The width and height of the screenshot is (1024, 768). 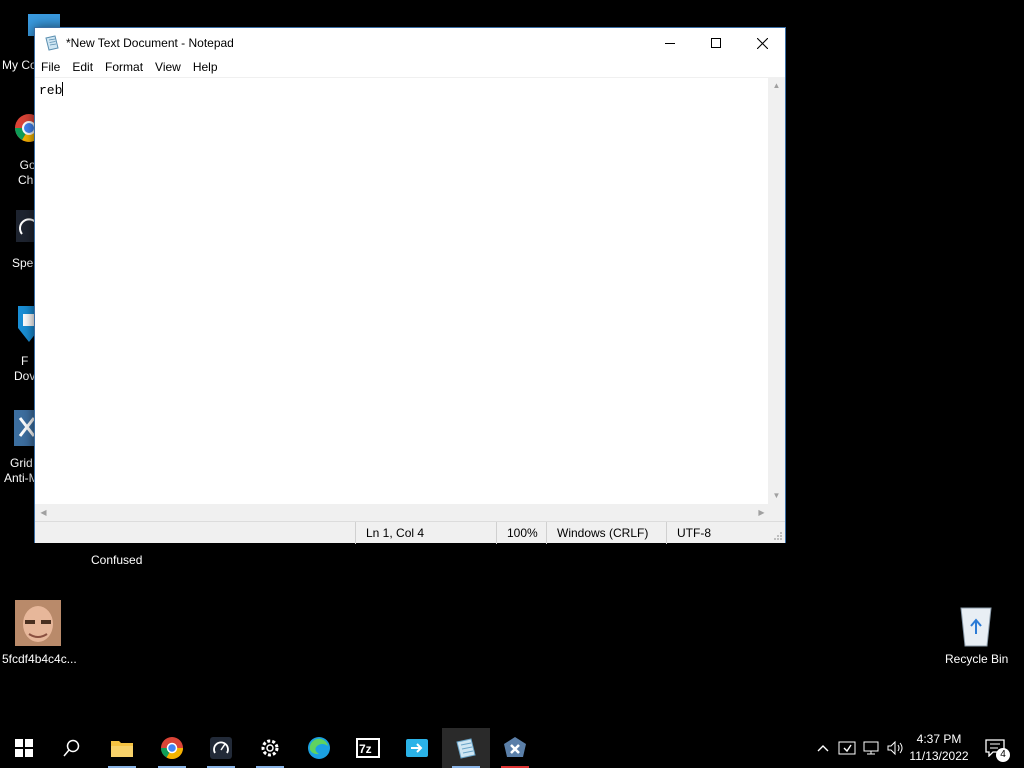 I want to click on taskbar-file-transfer, so click(x=417, y=748).